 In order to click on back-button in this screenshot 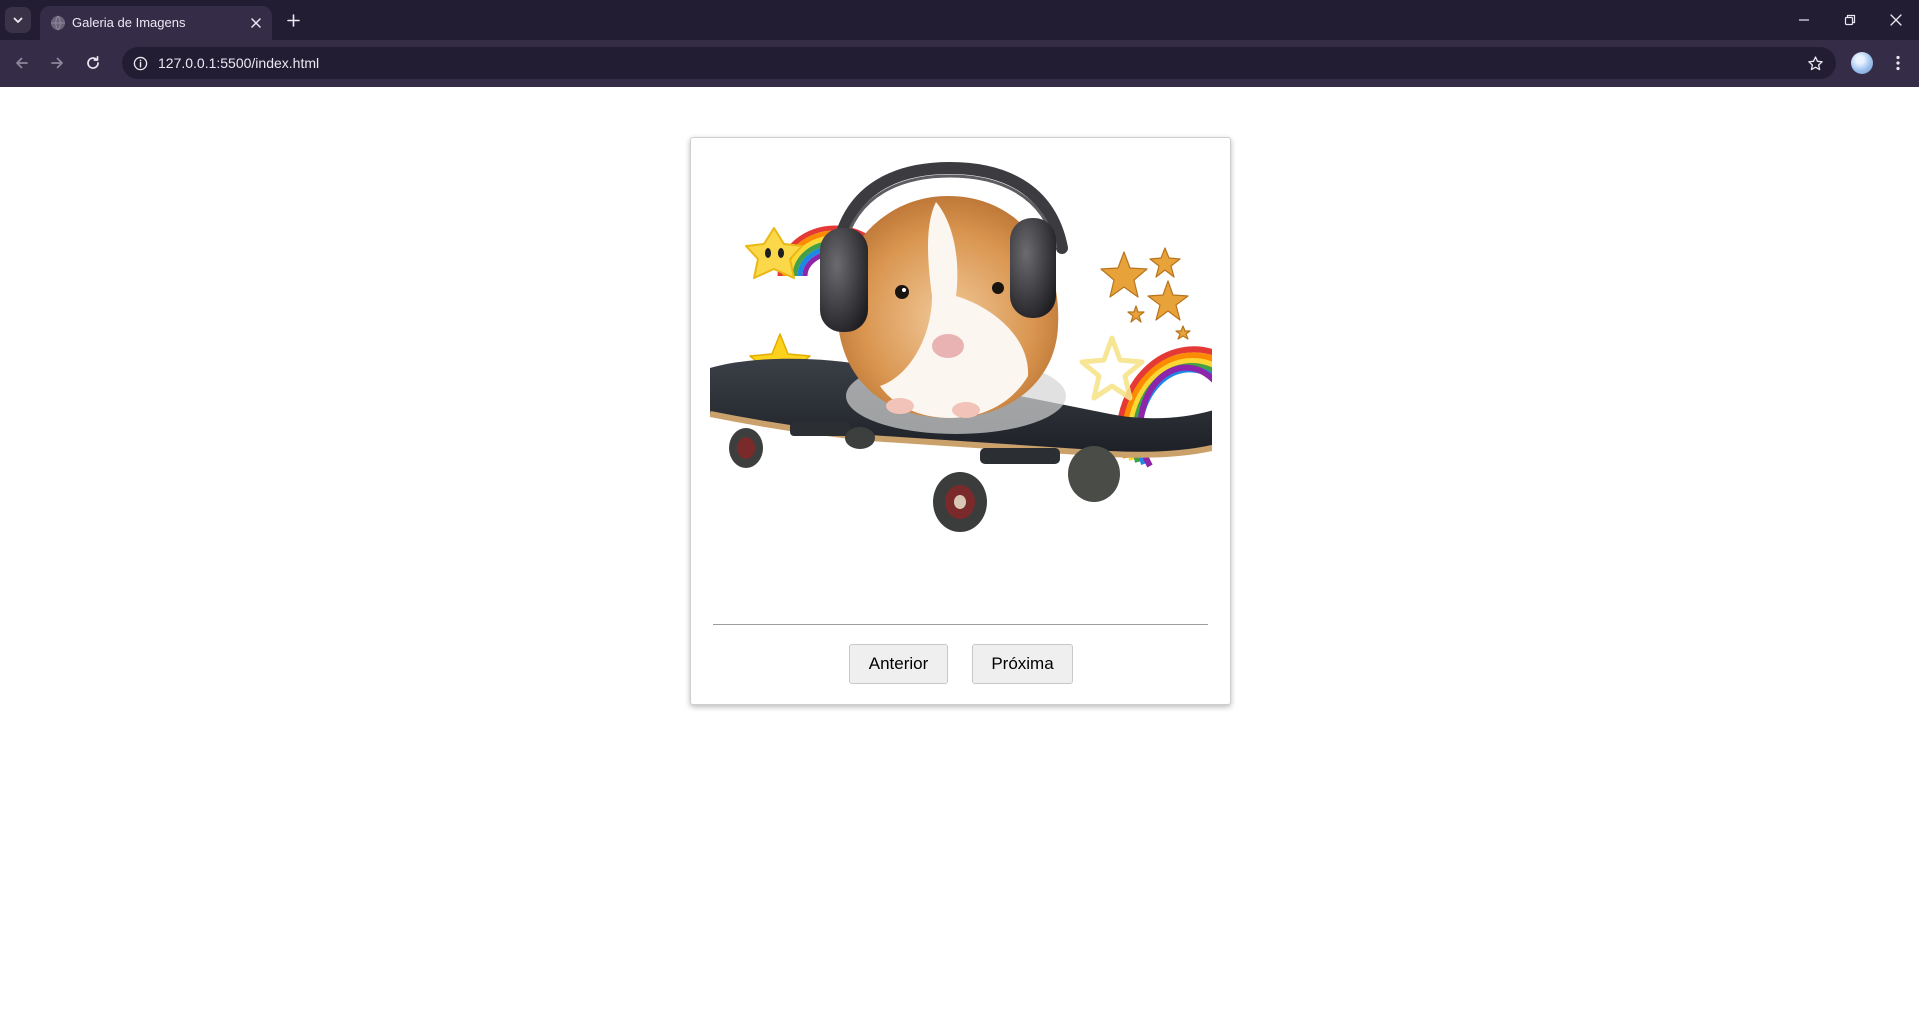, I will do `click(22, 63)`.